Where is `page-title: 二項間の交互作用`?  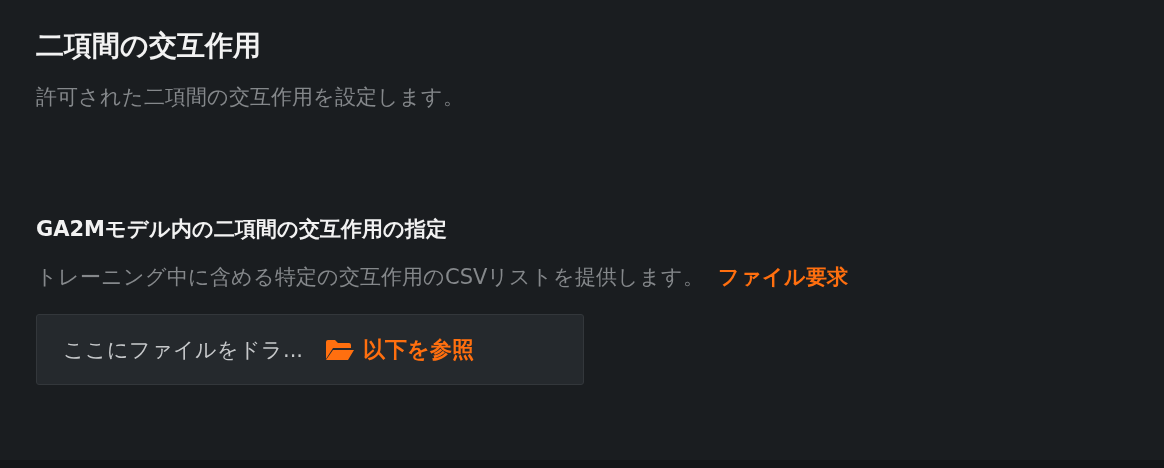 page-title: 二項間の交互作用 is located at coordinates (148, 46).